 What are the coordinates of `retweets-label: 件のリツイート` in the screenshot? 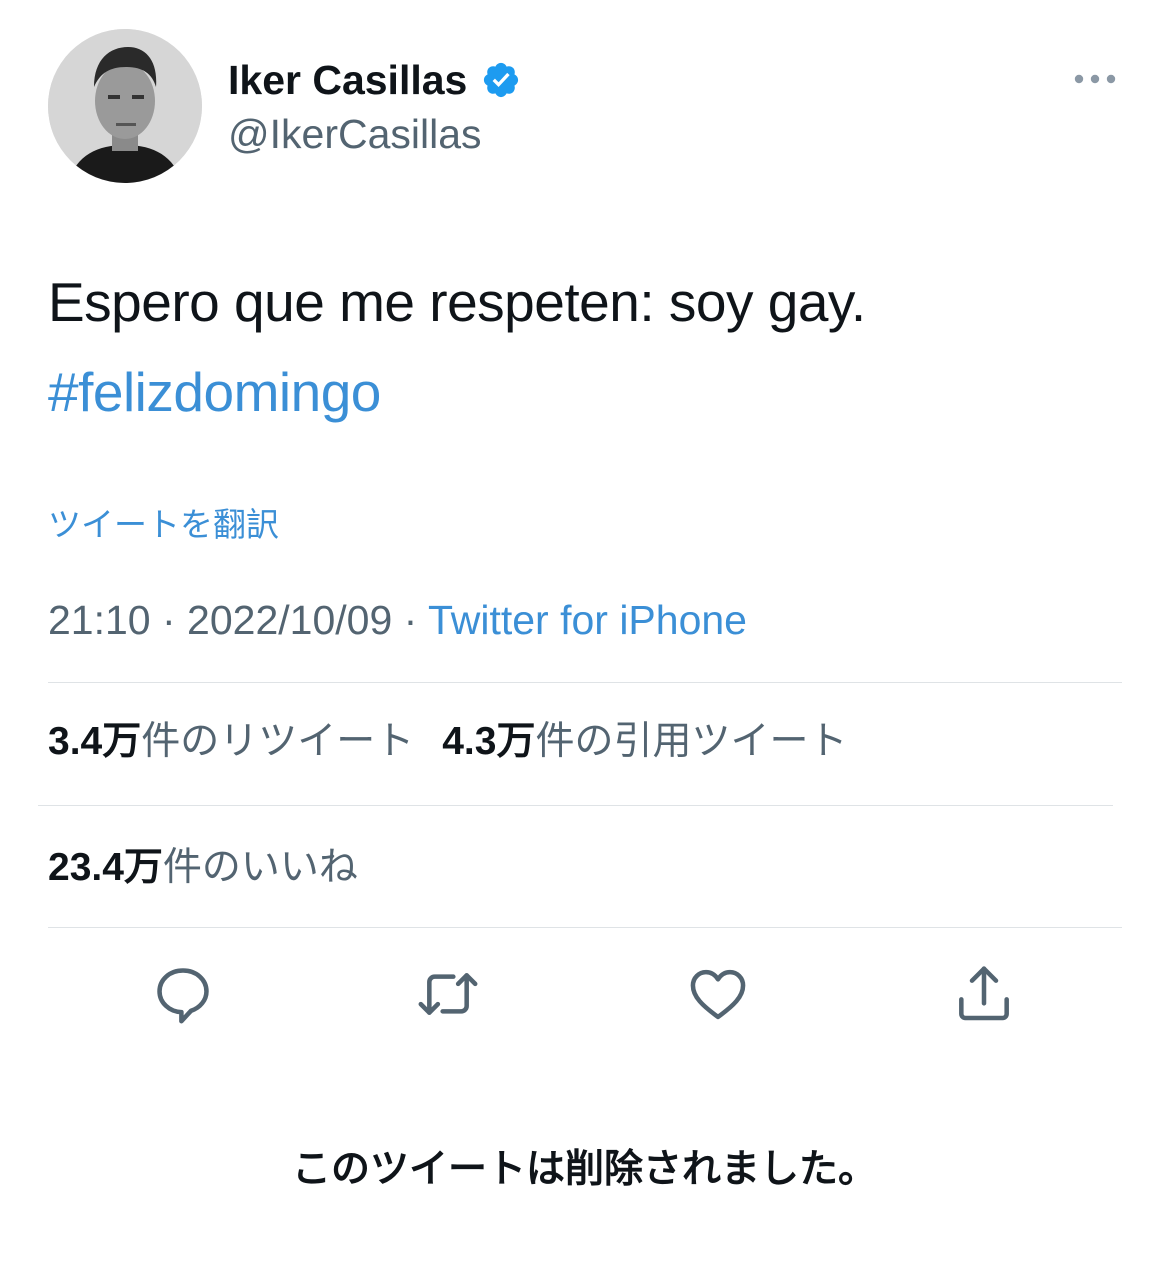 It's located at (278, 741).